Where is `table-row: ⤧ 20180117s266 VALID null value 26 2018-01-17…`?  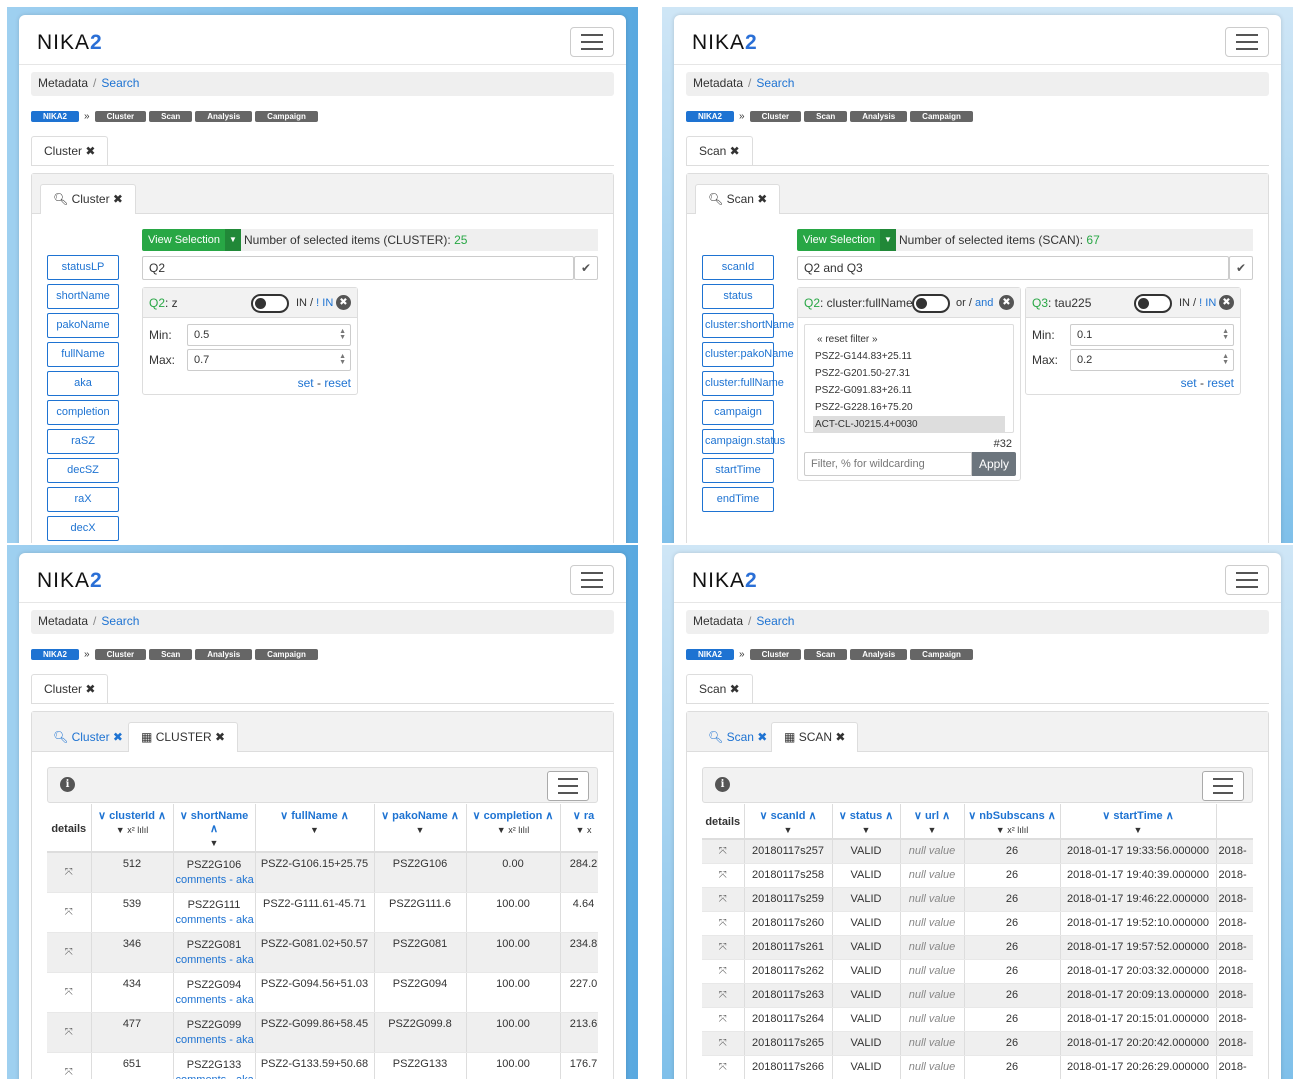
table-row: ⤧ 20180117s266 VALID null value 26 2018-01-17… is located at coordinates (977, 1067).